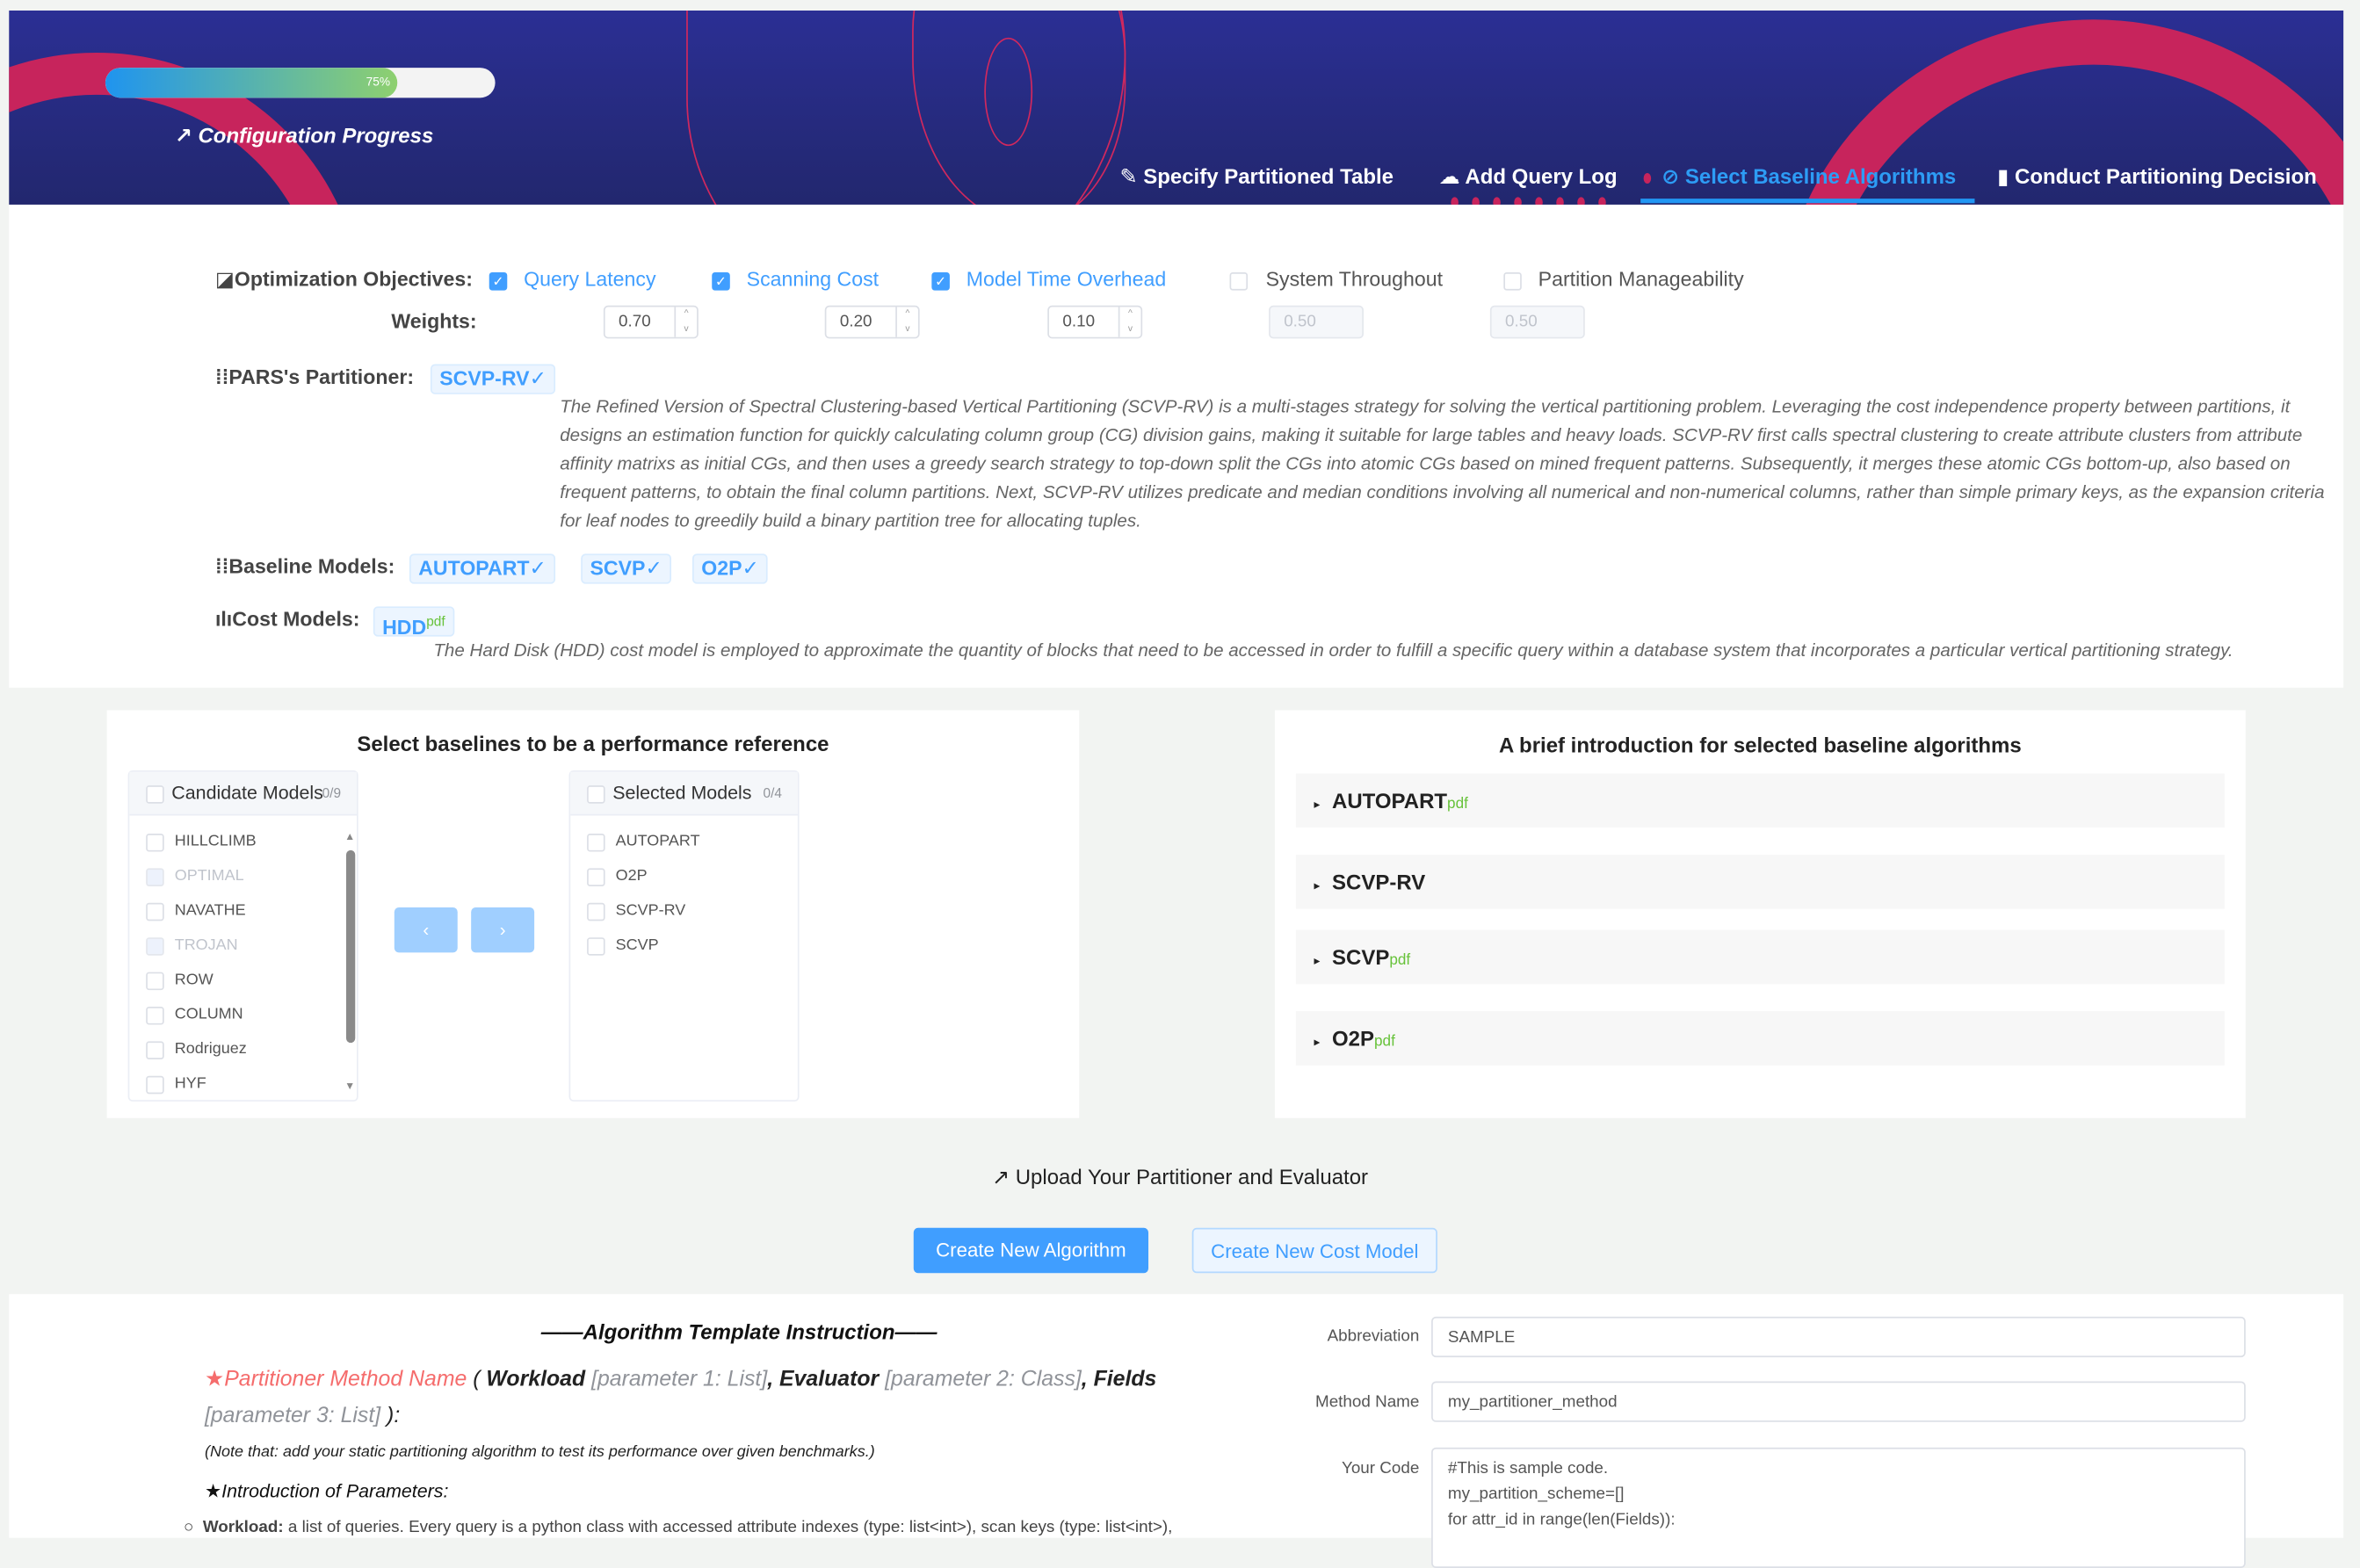  What do you see at coordinates (1807, 201) in the screenshot?
I see `active-tab-indicator` at bounding box center [1807, 201].